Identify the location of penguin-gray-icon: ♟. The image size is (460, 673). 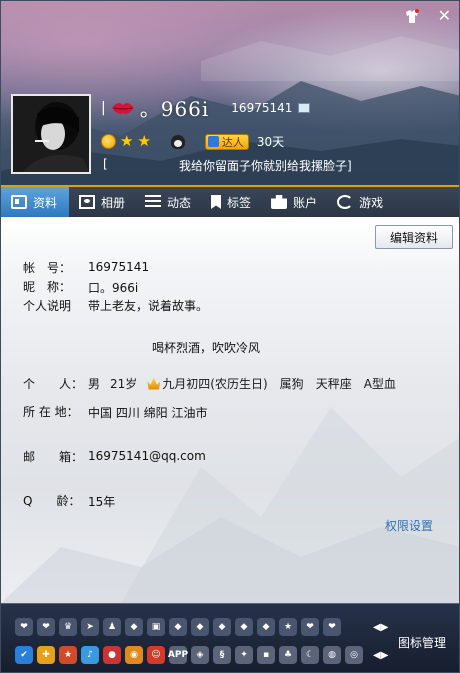
(112, 627).